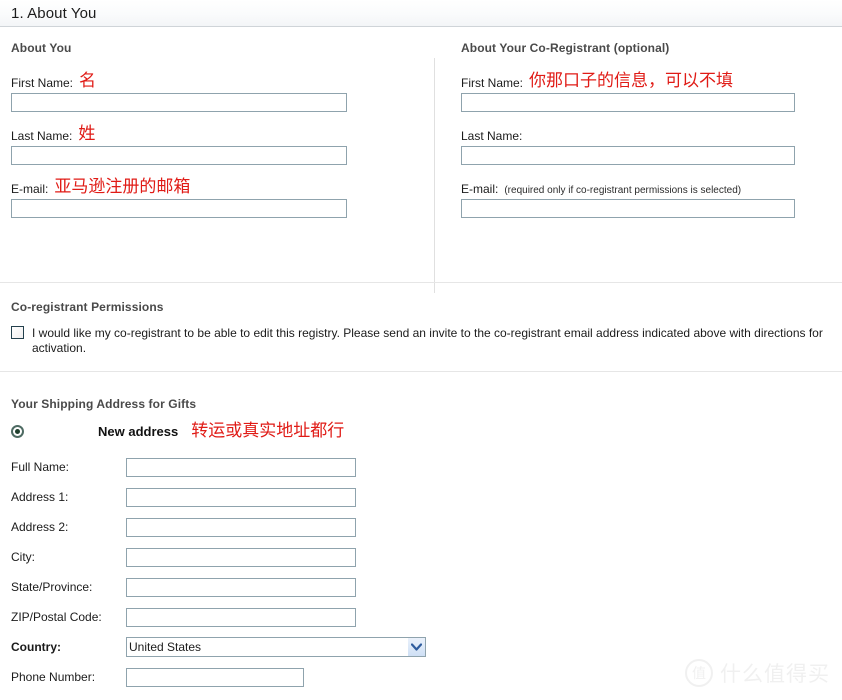  Describe the element at coordinates (423, 404) in the screenshot. I see `shipping-section: Your Shipping Address for Gifts` at that location.